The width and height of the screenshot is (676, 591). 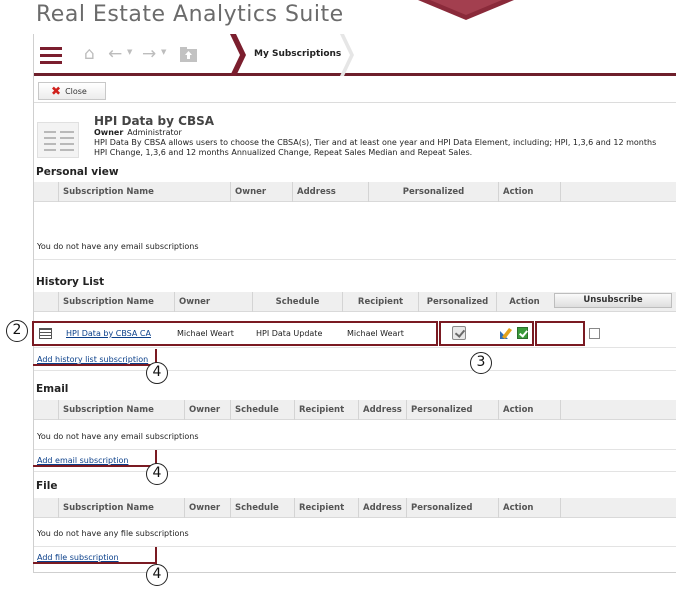 I want to click on report-title: HPI Data by CBSA, so click(x=154, y=121).